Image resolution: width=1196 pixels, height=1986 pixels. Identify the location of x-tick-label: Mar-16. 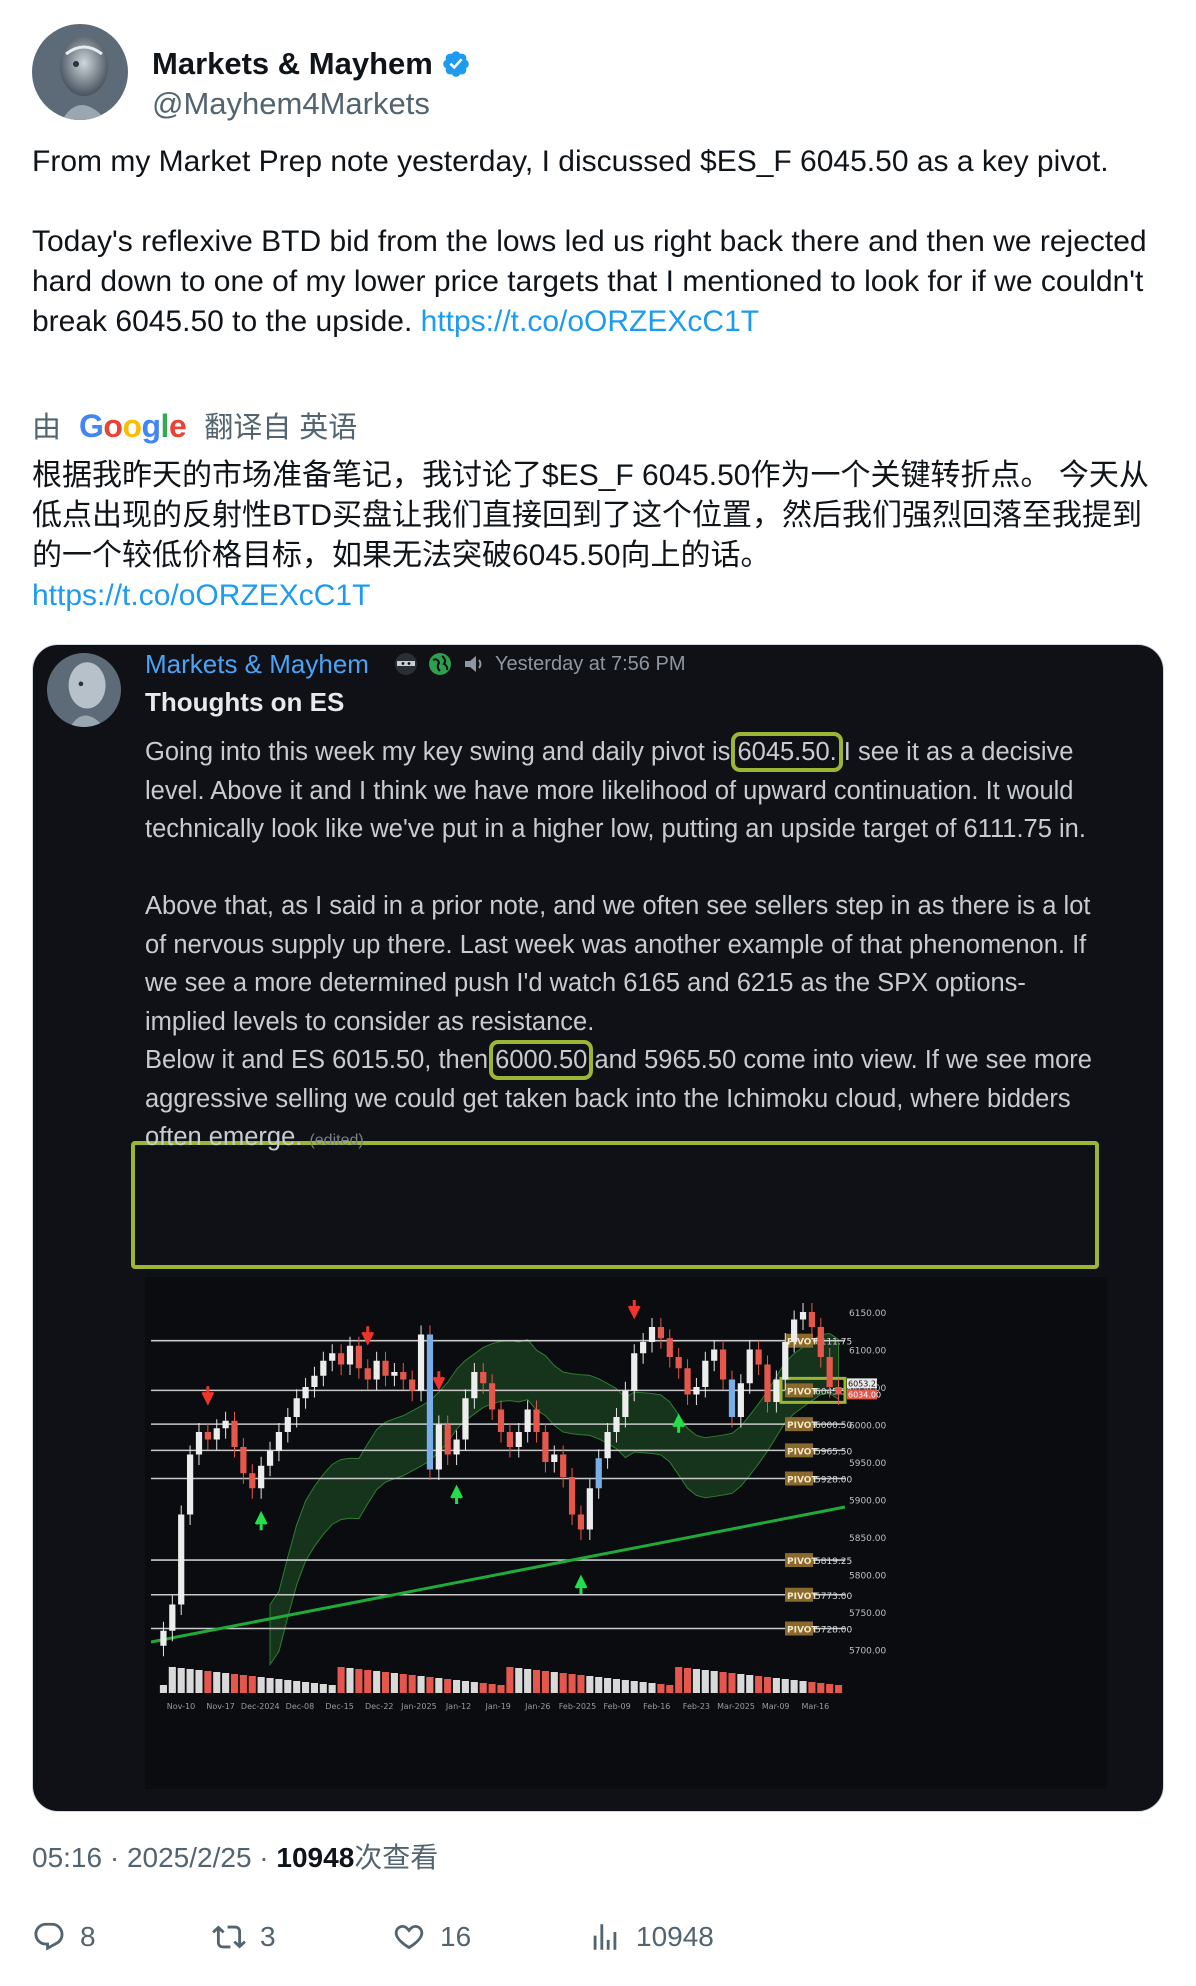
(816, 1706).